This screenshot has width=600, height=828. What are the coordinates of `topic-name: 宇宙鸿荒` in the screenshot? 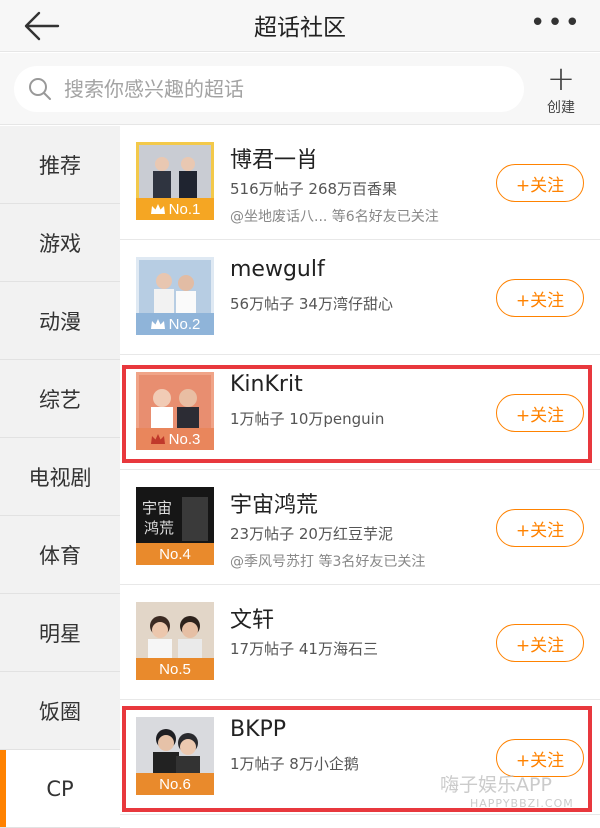 It's located at (274, 505).